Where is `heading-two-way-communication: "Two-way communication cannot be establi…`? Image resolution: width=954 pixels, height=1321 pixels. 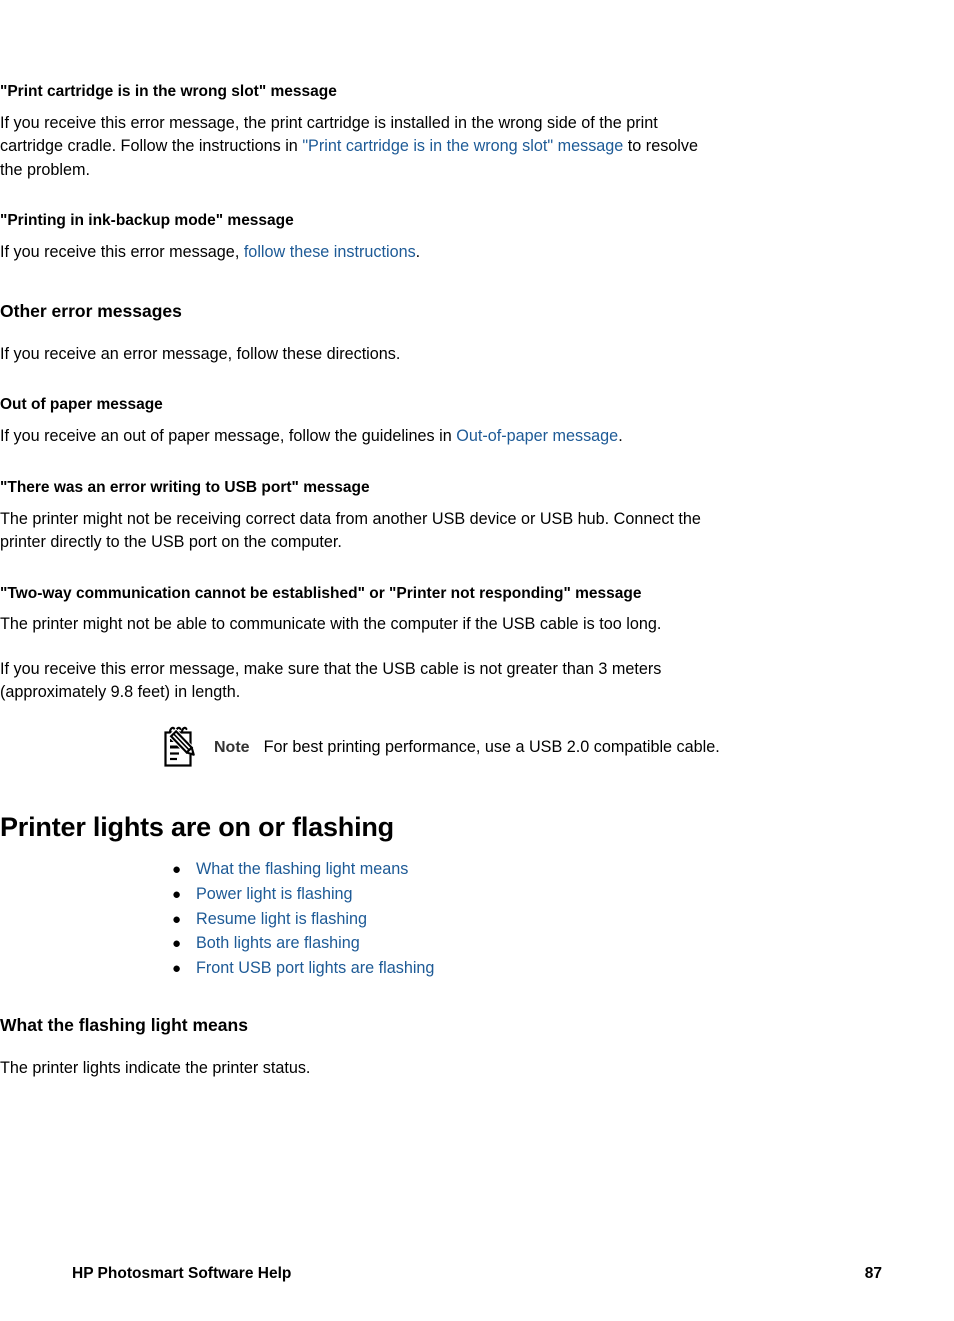
heading-two-way-communication: "Two-way communication cannot be establi… is located at coordinates (321, 593).